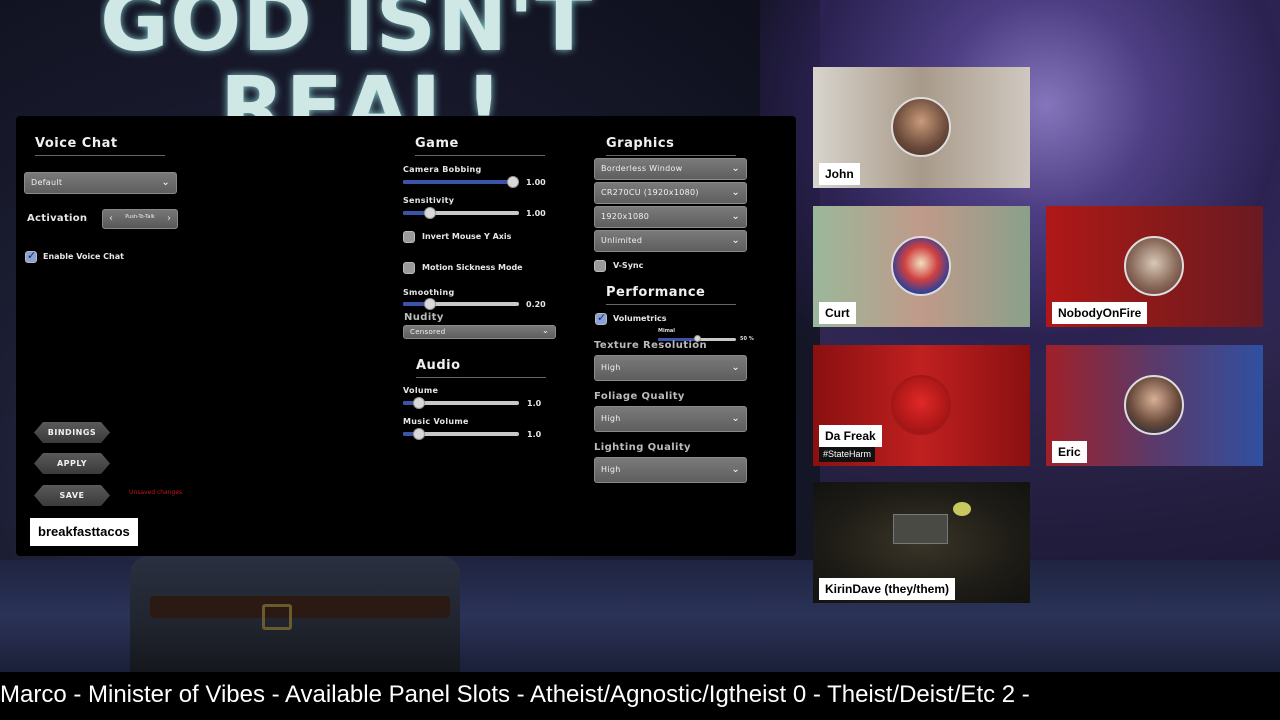 This screenshot has width=1280, height=720. Describe the element at coordinates (850, 436) in the screenshot. I see `participant-name-tag: Da Freak` at that location.